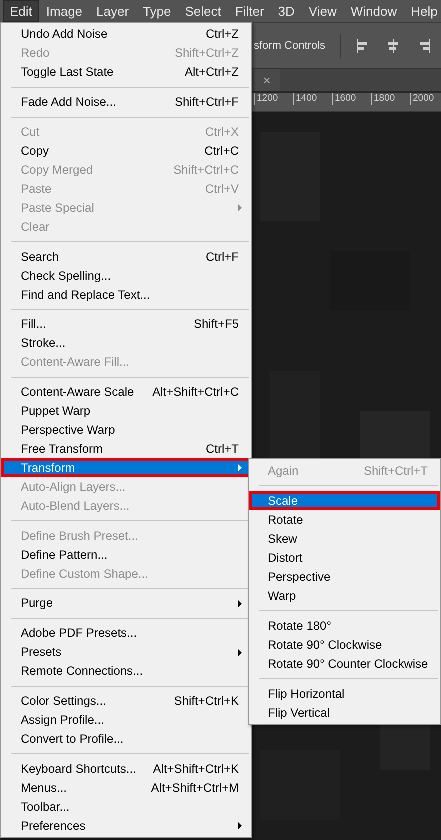  What do you see at coordinates (344, 500) in the screenshot?
I see `menu-item: Scale` at bounding box center [344, 500].